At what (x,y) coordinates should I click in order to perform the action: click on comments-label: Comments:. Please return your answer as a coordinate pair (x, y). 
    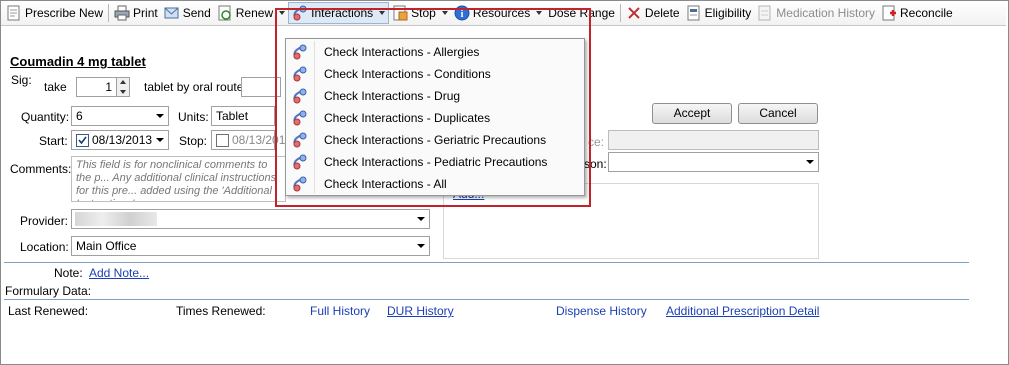
    Looking at the image, I should click on (41, 169).